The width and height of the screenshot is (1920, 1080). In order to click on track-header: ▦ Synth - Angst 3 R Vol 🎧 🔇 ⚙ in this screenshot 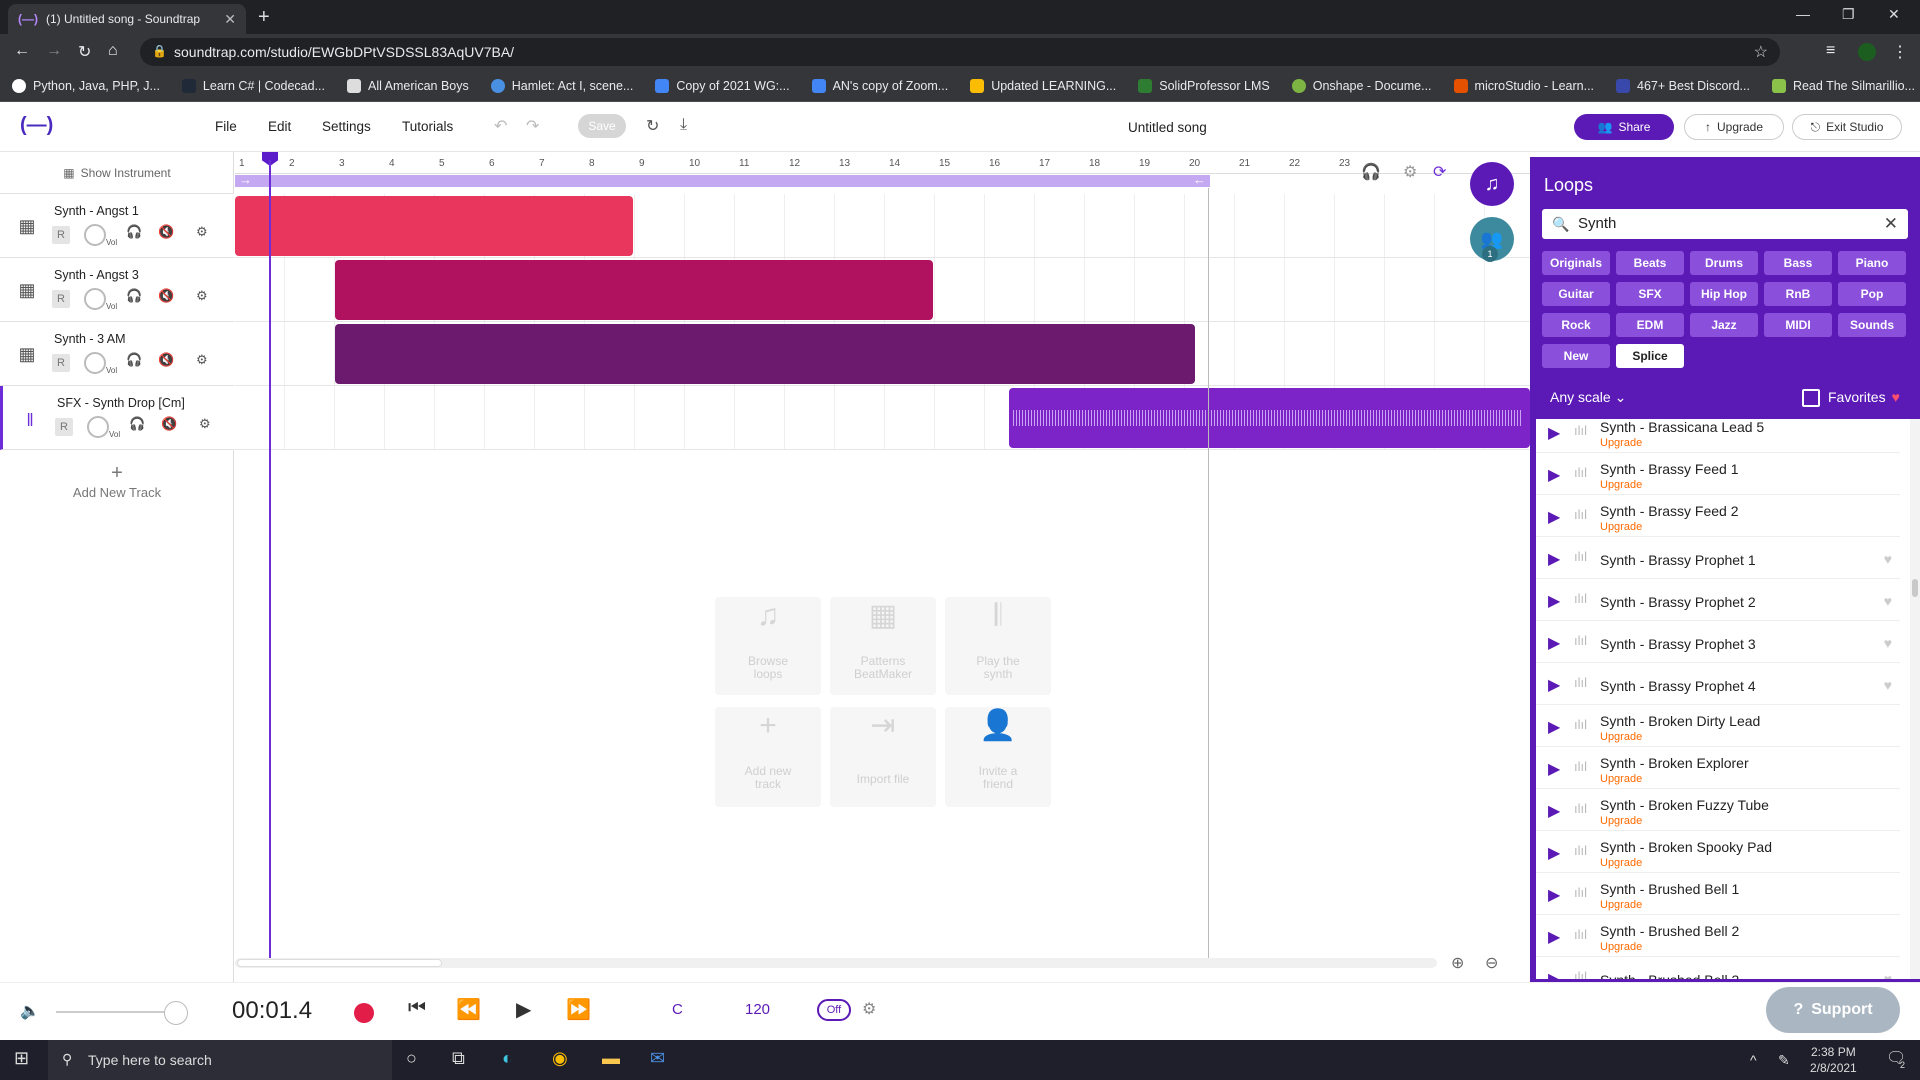, I will do `click(117, 290)`.